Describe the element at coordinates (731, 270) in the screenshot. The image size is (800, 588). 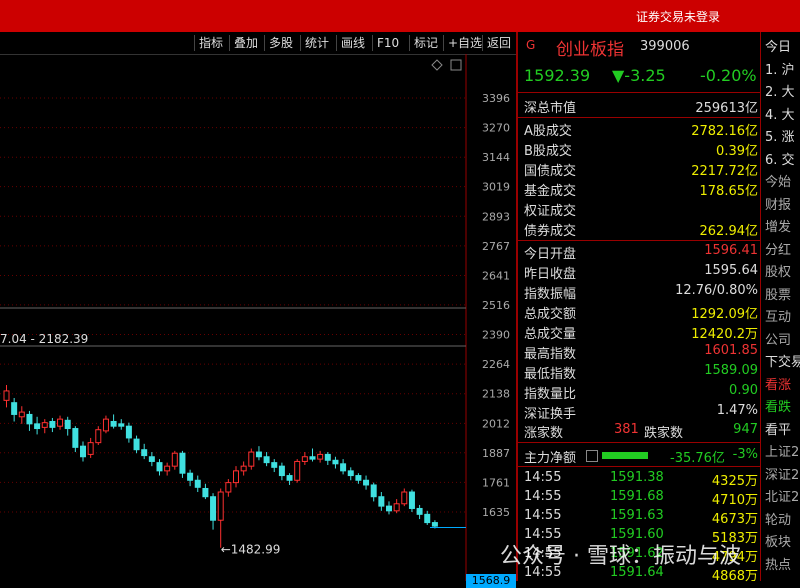
I see `stat-value: 1595.64` at that location.